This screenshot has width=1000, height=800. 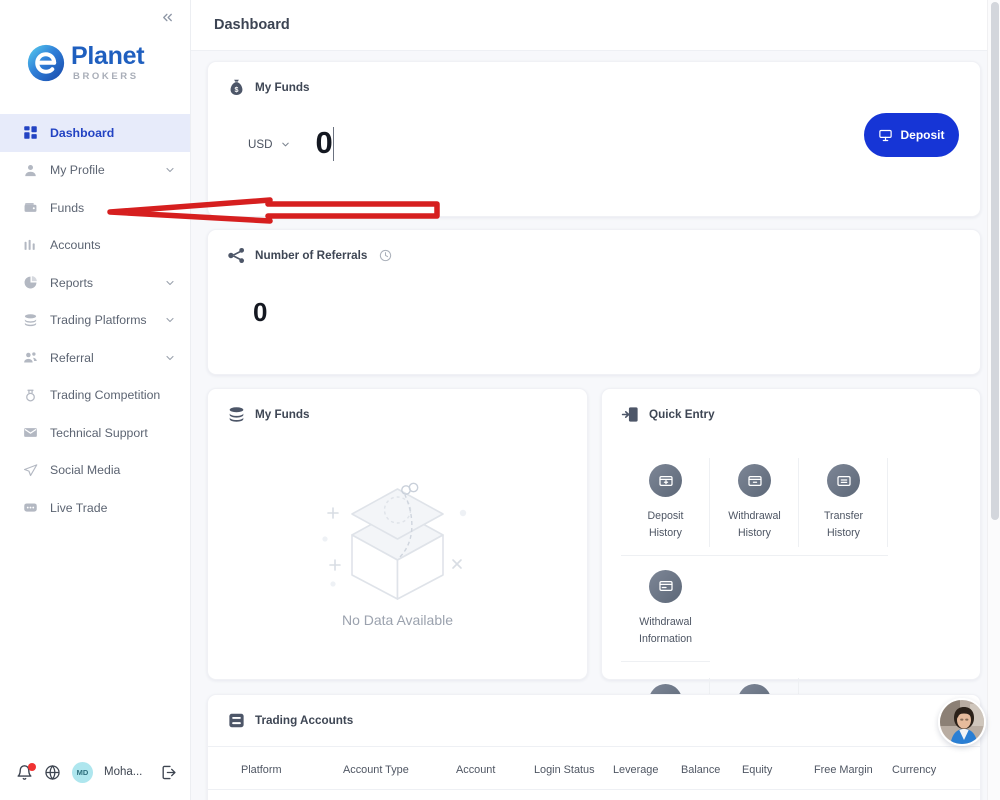 What do you see at coordinates (236, 414) in the screenshot?
I see `database-icon` at bounding box center [236, 414].